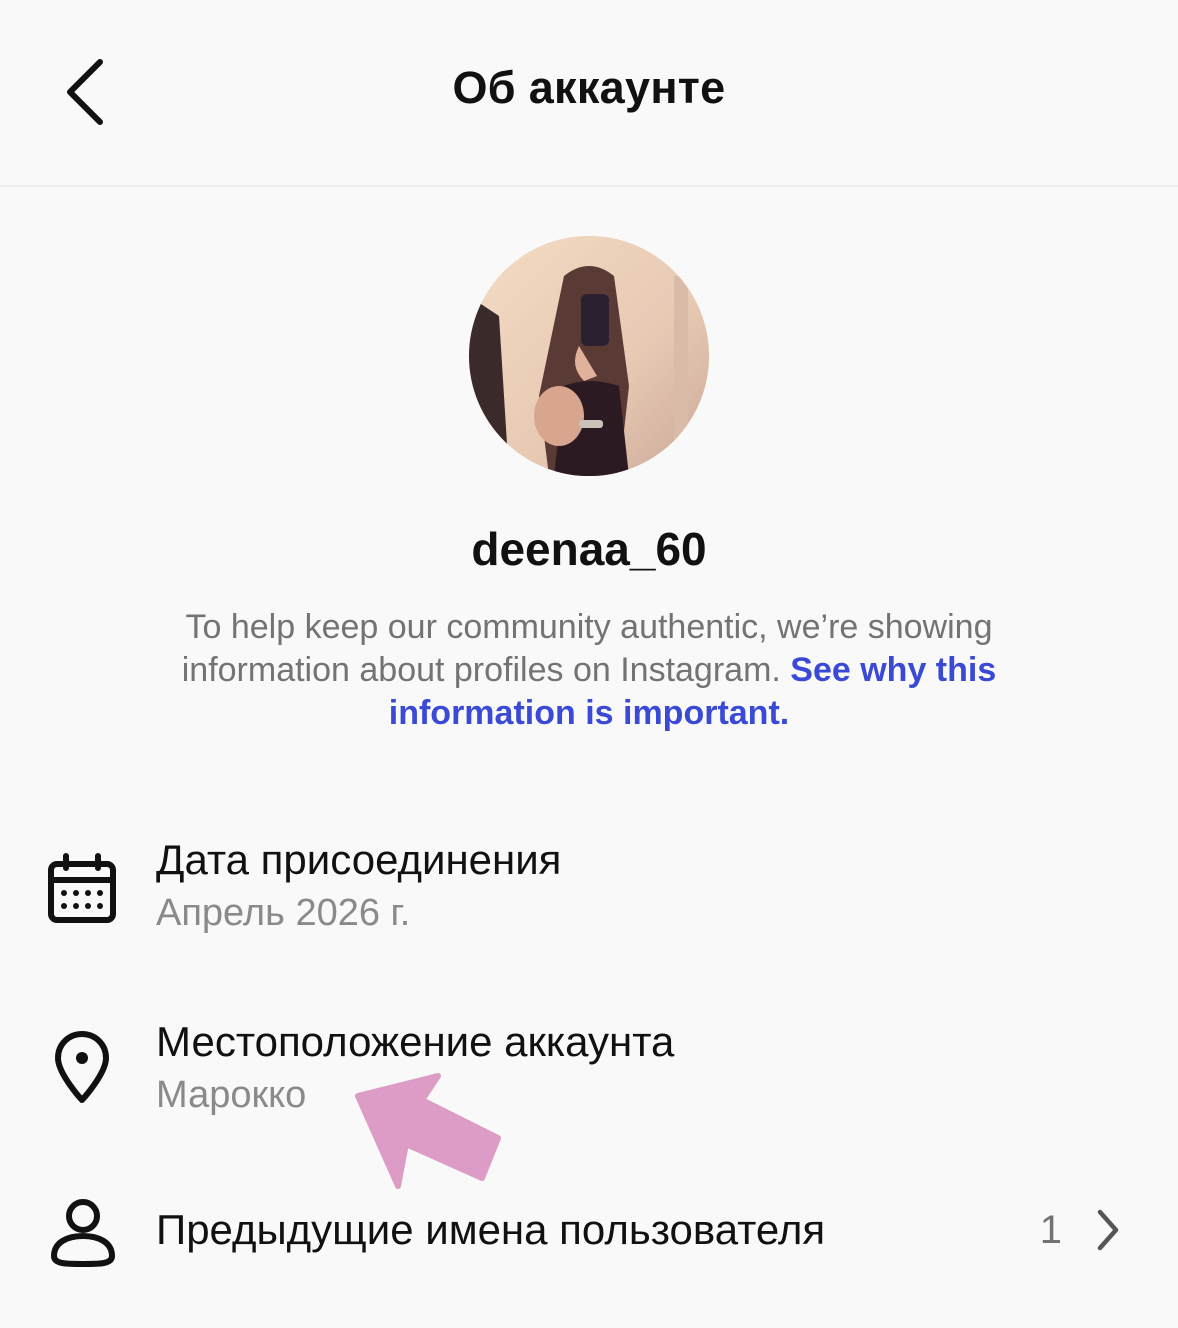 This screenshot has height=1328, width=1178. What do you see at coordinates (82, 1067) in the screenshot?
I see `location-pin-icon` at bounding box center [82, 1067].